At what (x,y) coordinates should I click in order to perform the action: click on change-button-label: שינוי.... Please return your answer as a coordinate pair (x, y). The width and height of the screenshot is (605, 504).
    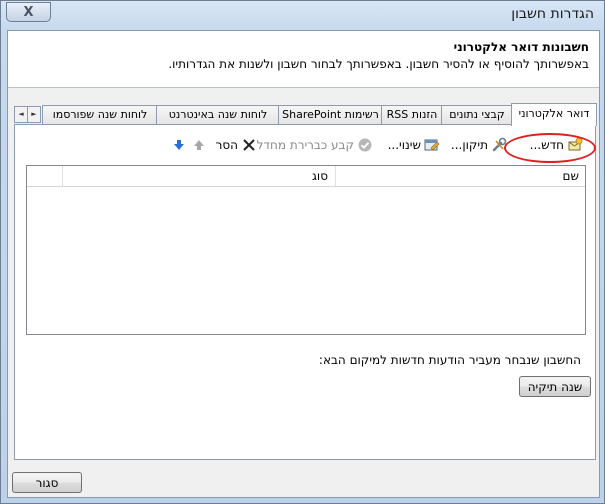
    Looking at the image, I should click on (404, 145).